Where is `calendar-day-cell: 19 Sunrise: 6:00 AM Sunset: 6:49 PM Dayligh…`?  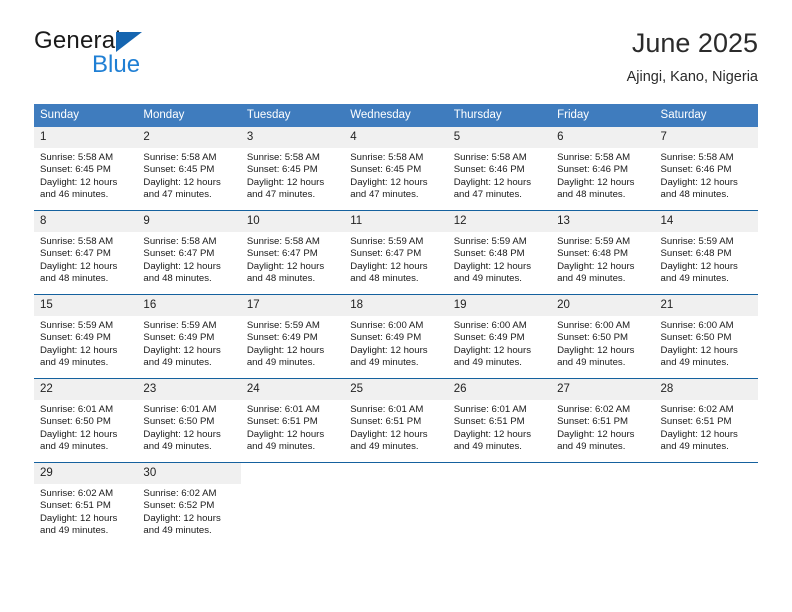
calendar-day-cell: 19 Sunrise: 6:00 AM Sunset: 6:49 PM Dayligh… is located at coordinates (499, 336).